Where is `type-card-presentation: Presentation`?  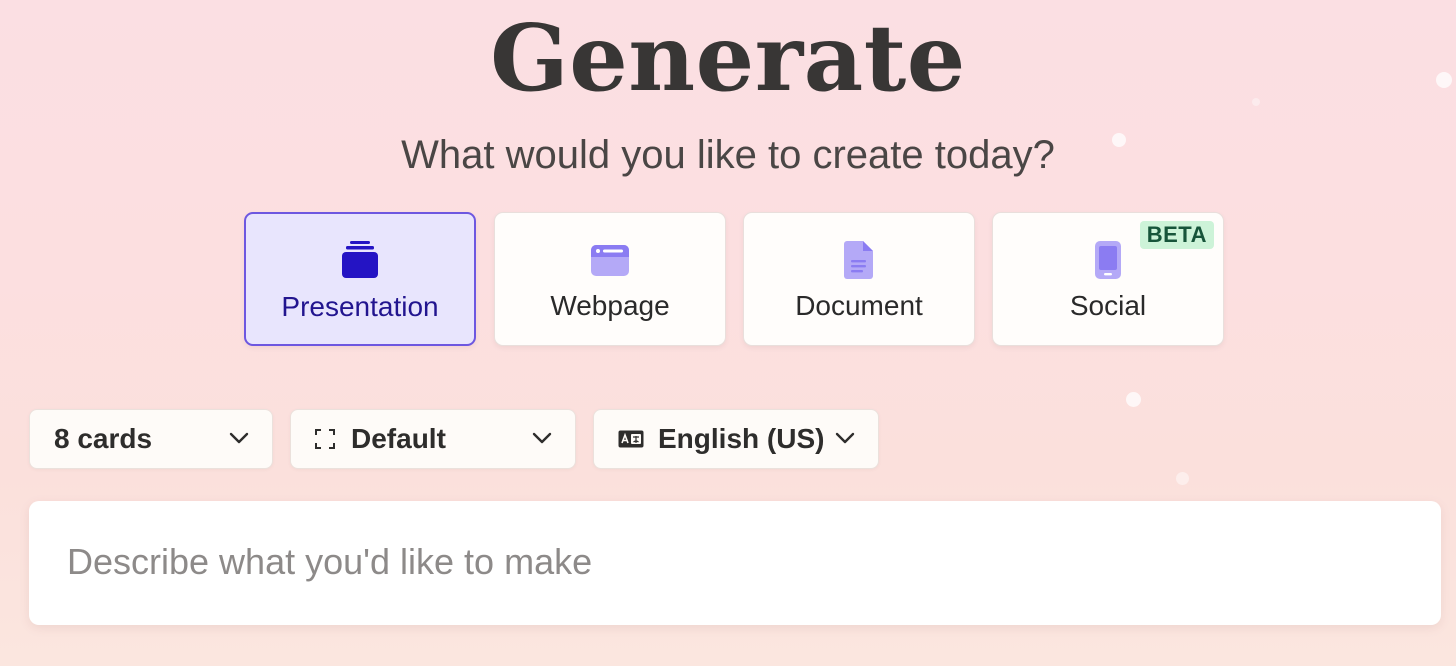 type-card-presentation: Presentation is located at coordinates (360, 279).